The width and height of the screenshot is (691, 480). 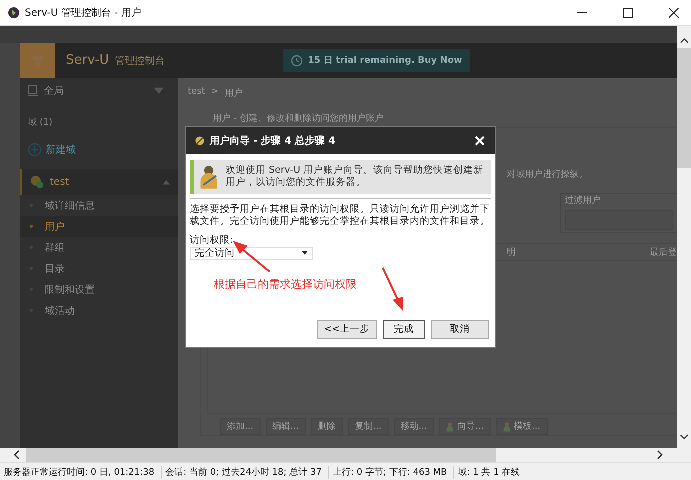 I want to click on trial-button: 15 日 trial remaining. Buy Now, so click(x=376, y=60).